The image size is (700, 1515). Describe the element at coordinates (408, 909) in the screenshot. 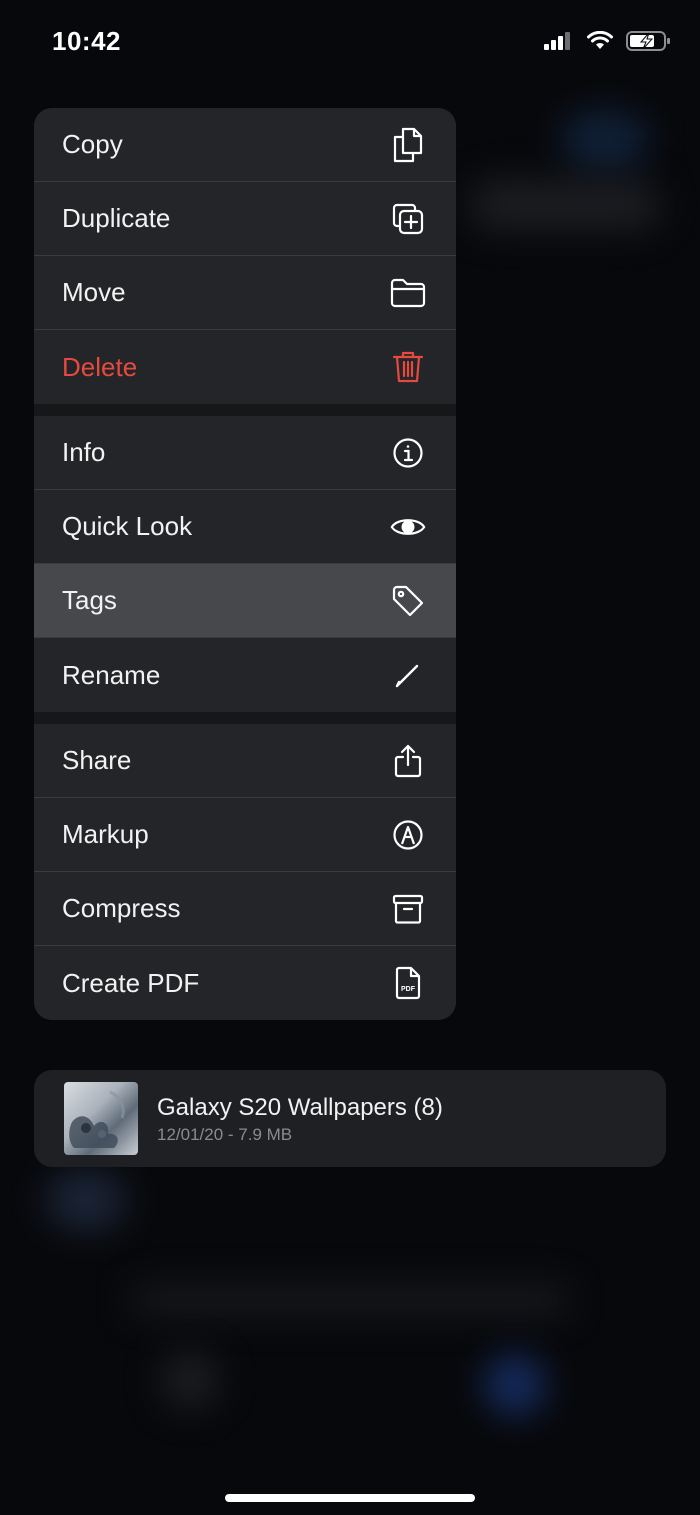

I see `archive-icon` at that location.